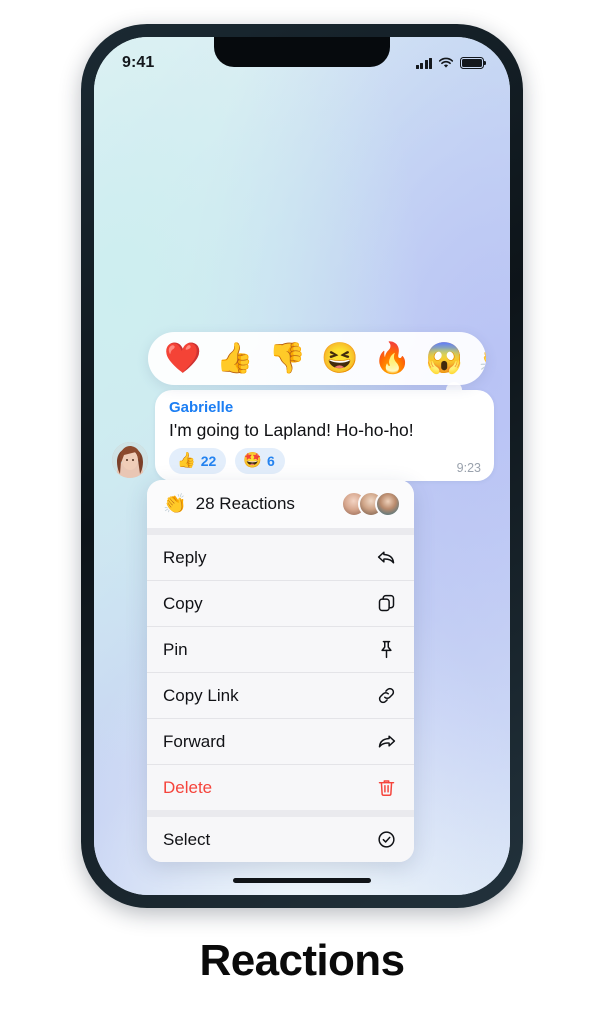  I want to click on thumbs-up-icon: 👍, so click(186, 461).